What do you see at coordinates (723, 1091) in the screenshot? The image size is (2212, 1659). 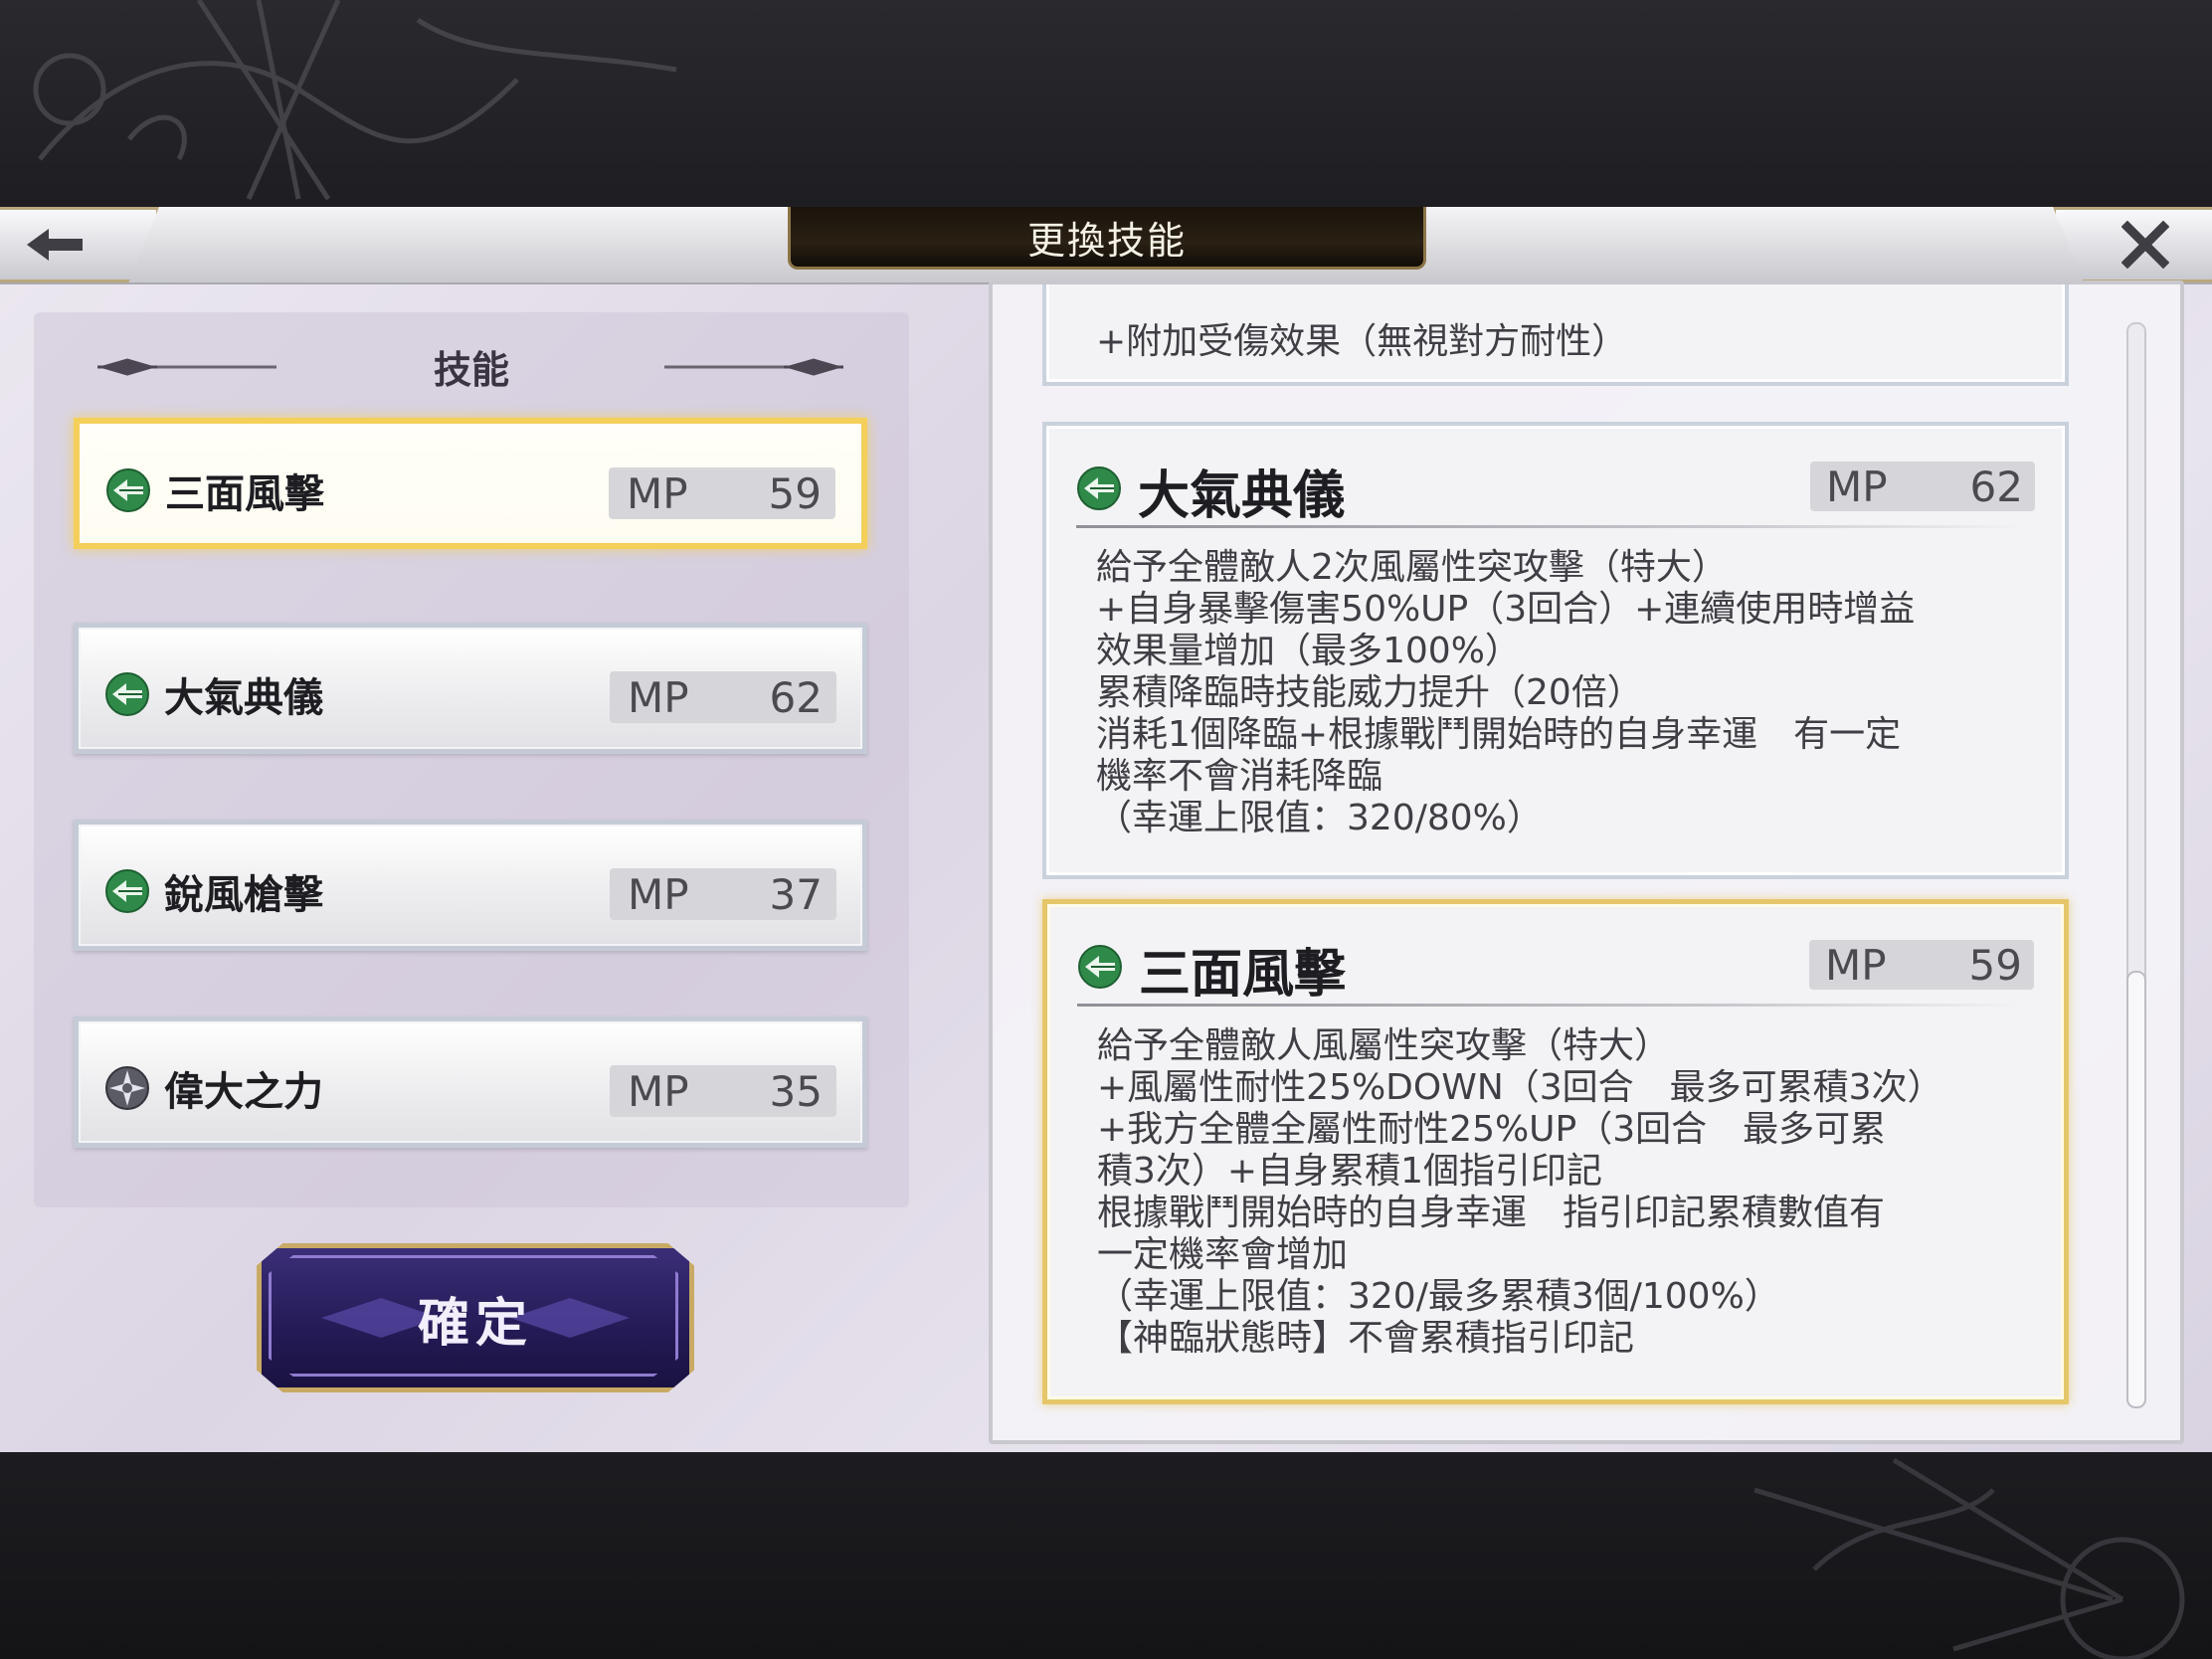 I see `mp-cost-badge: MP 35` at bounding box center [723, 1091].